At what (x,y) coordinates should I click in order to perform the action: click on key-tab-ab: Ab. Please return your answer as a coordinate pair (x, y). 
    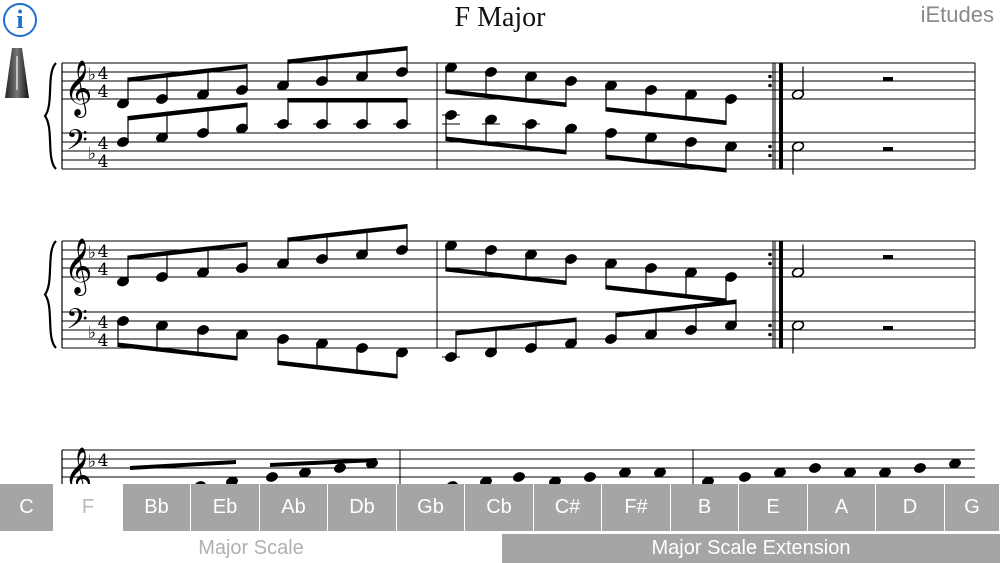
    Looking at the image, I should click on (294, 507).